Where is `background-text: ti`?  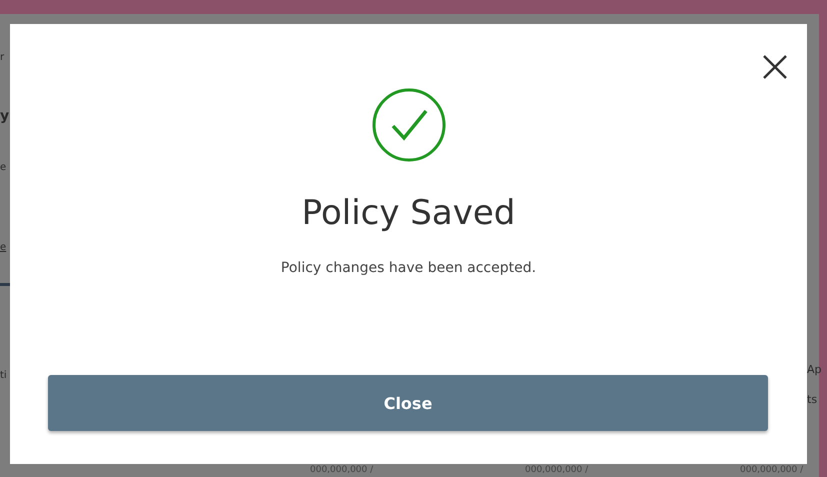 background-text: ti is located at coordinates (3, 376).